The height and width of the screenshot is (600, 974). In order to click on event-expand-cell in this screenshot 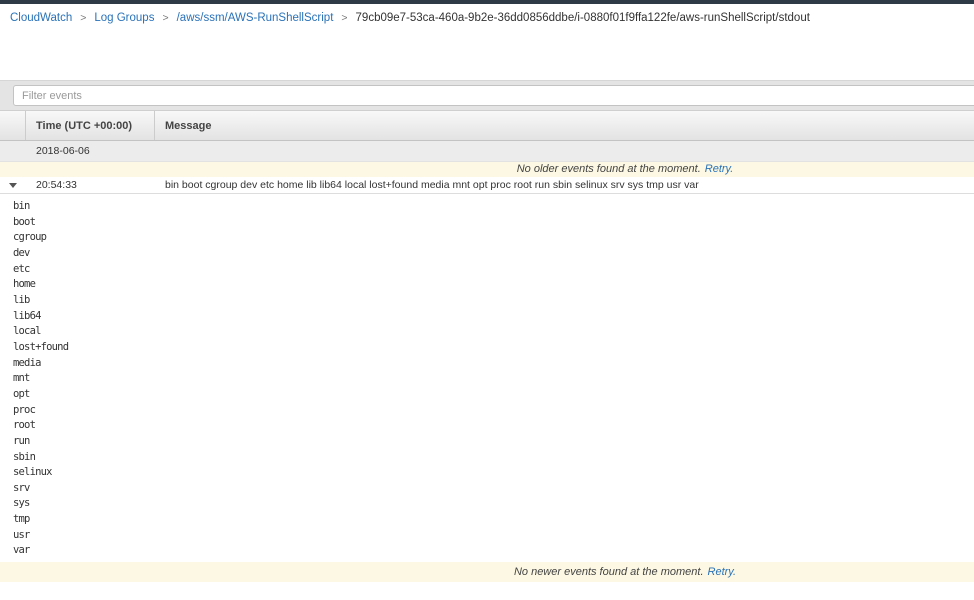, I will do `click(13, 185)`.